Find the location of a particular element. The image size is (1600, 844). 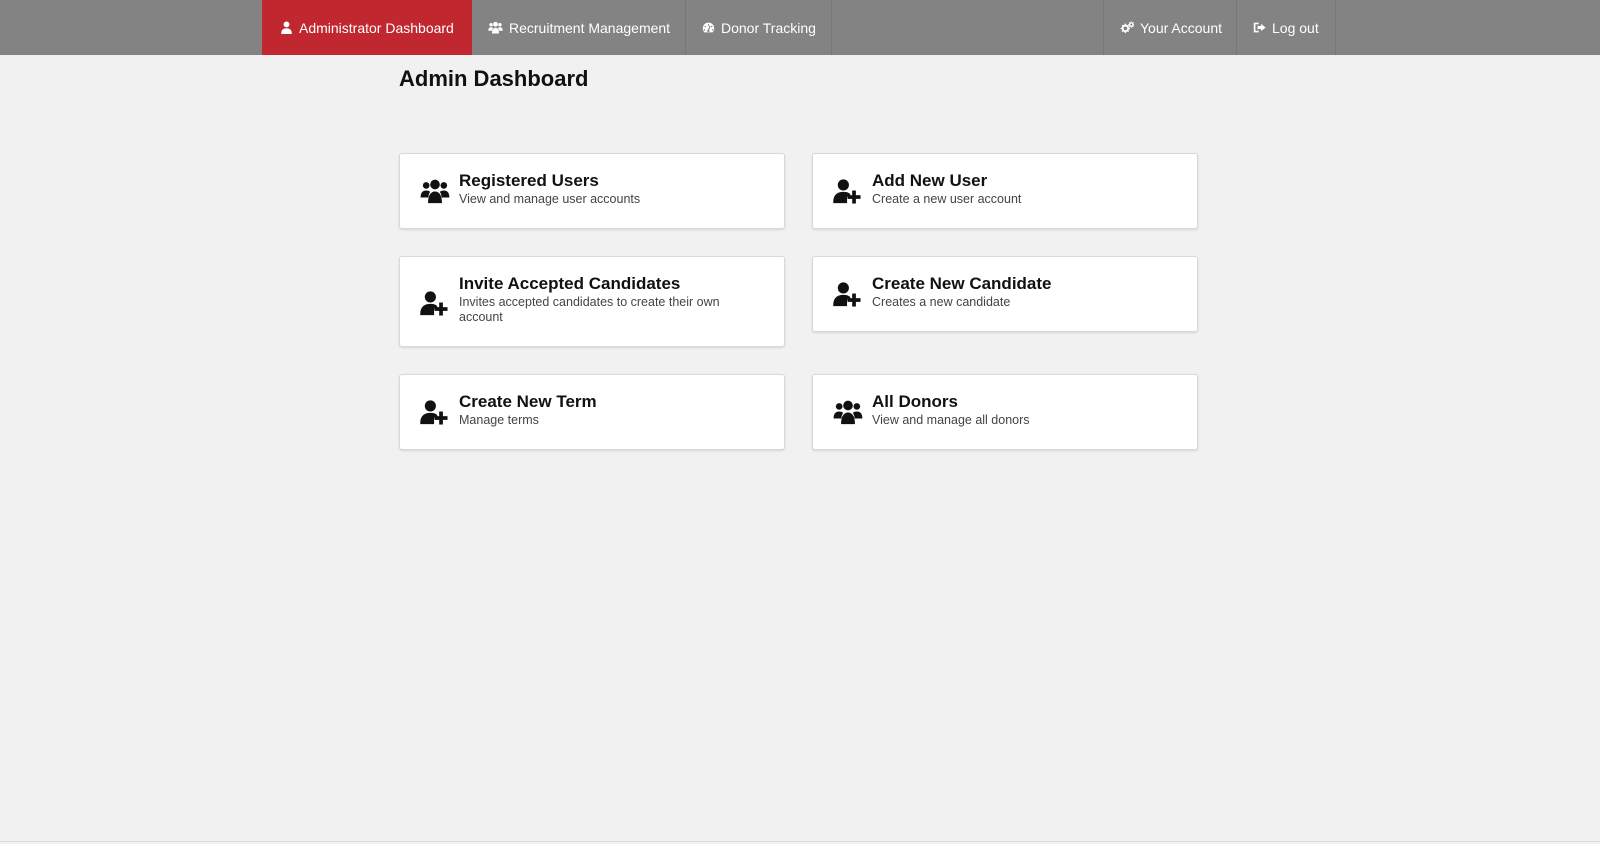

nav-administrator-dashboard-label: Administrator Dashboard is located at coordinates (376, 27).